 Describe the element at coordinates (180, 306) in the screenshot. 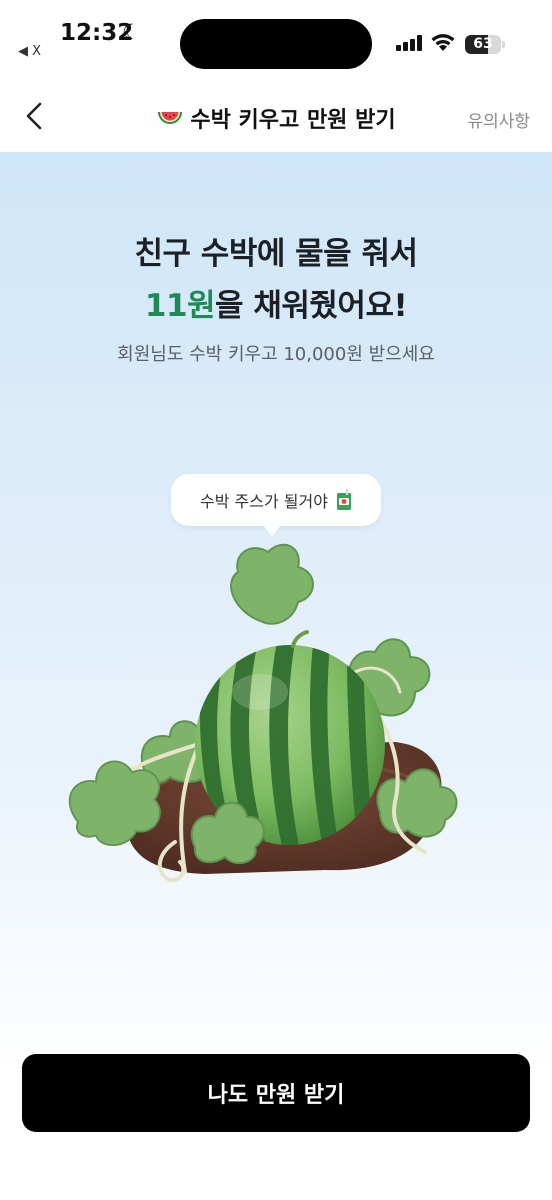

I see `headline-amount: 11원` at that location.